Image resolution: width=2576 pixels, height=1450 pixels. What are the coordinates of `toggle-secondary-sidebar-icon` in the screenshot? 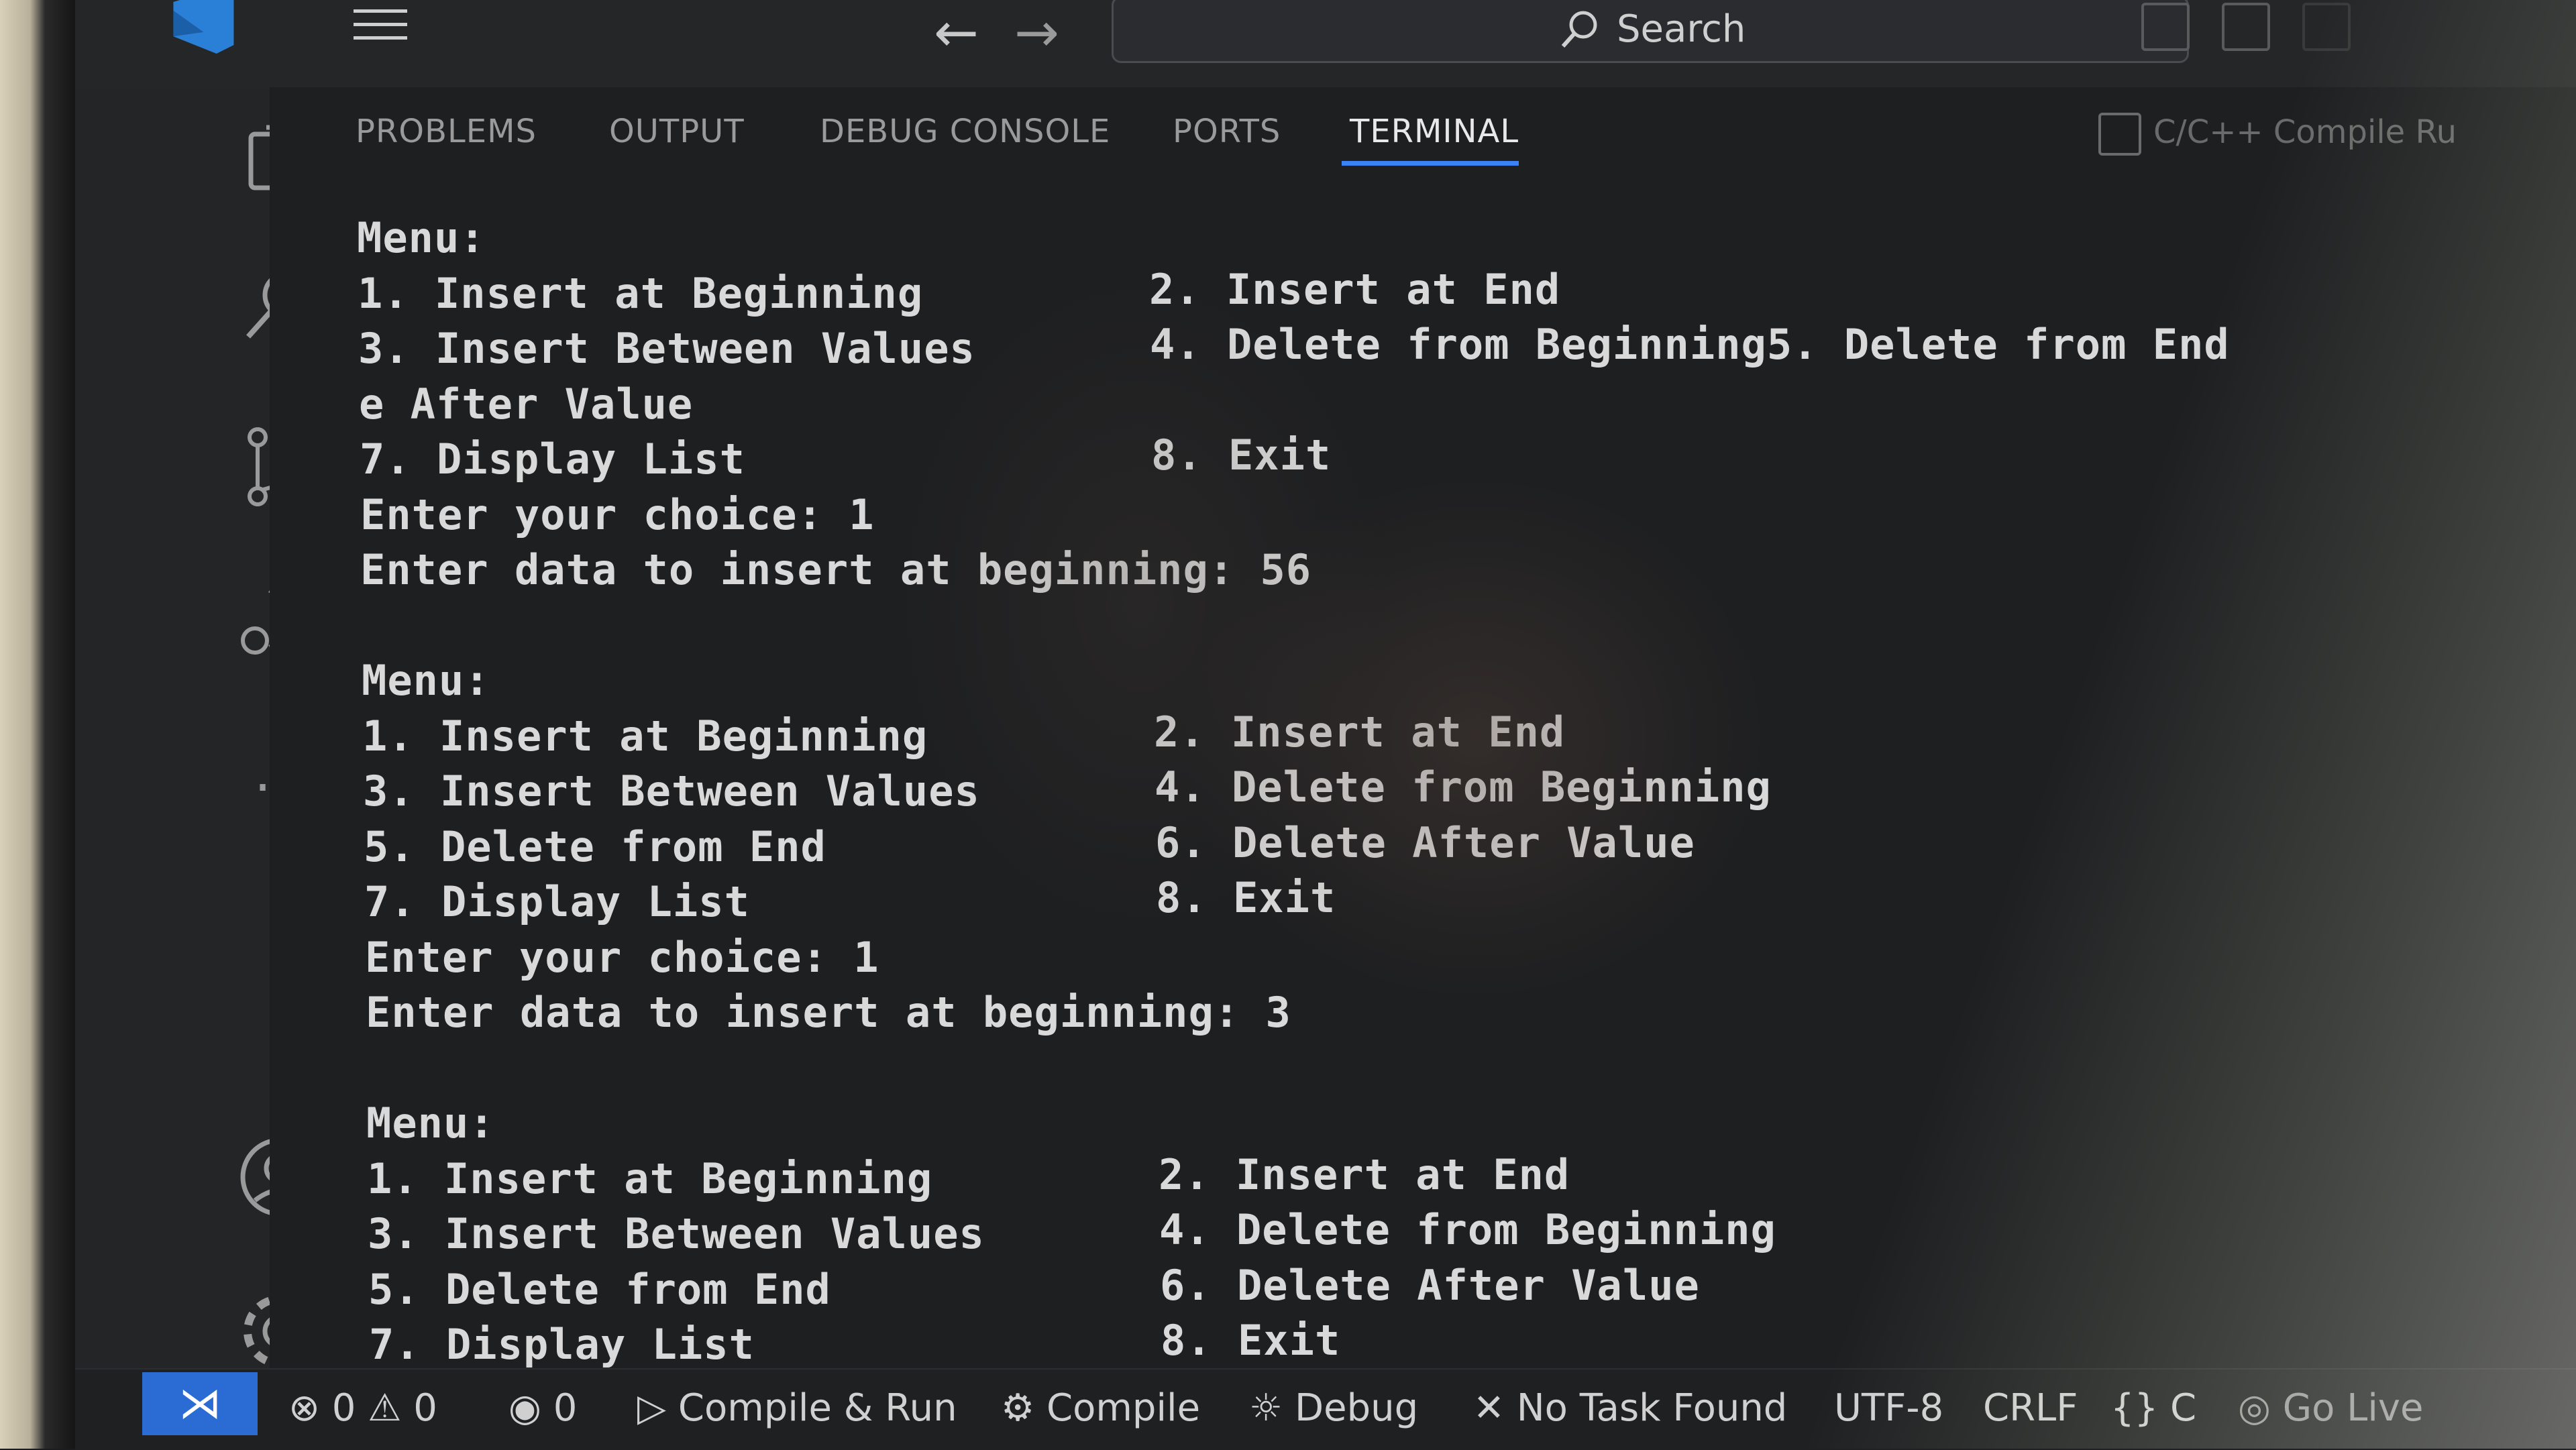 It's located at (2326, 27).